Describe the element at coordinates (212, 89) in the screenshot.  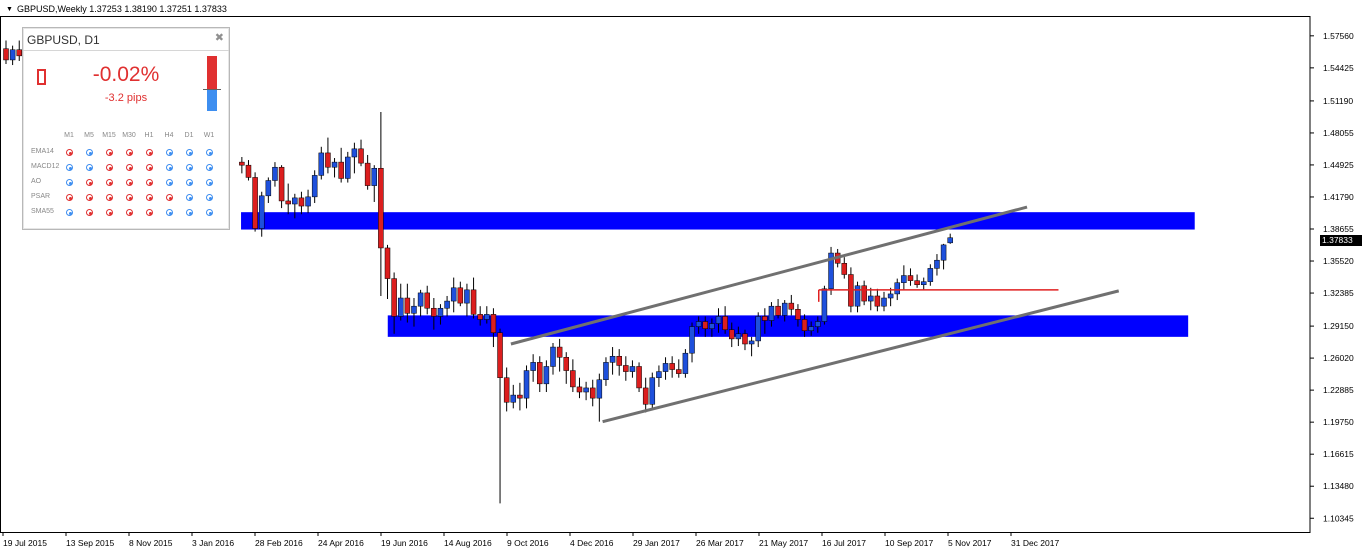
I see `strength-marker` at that location.